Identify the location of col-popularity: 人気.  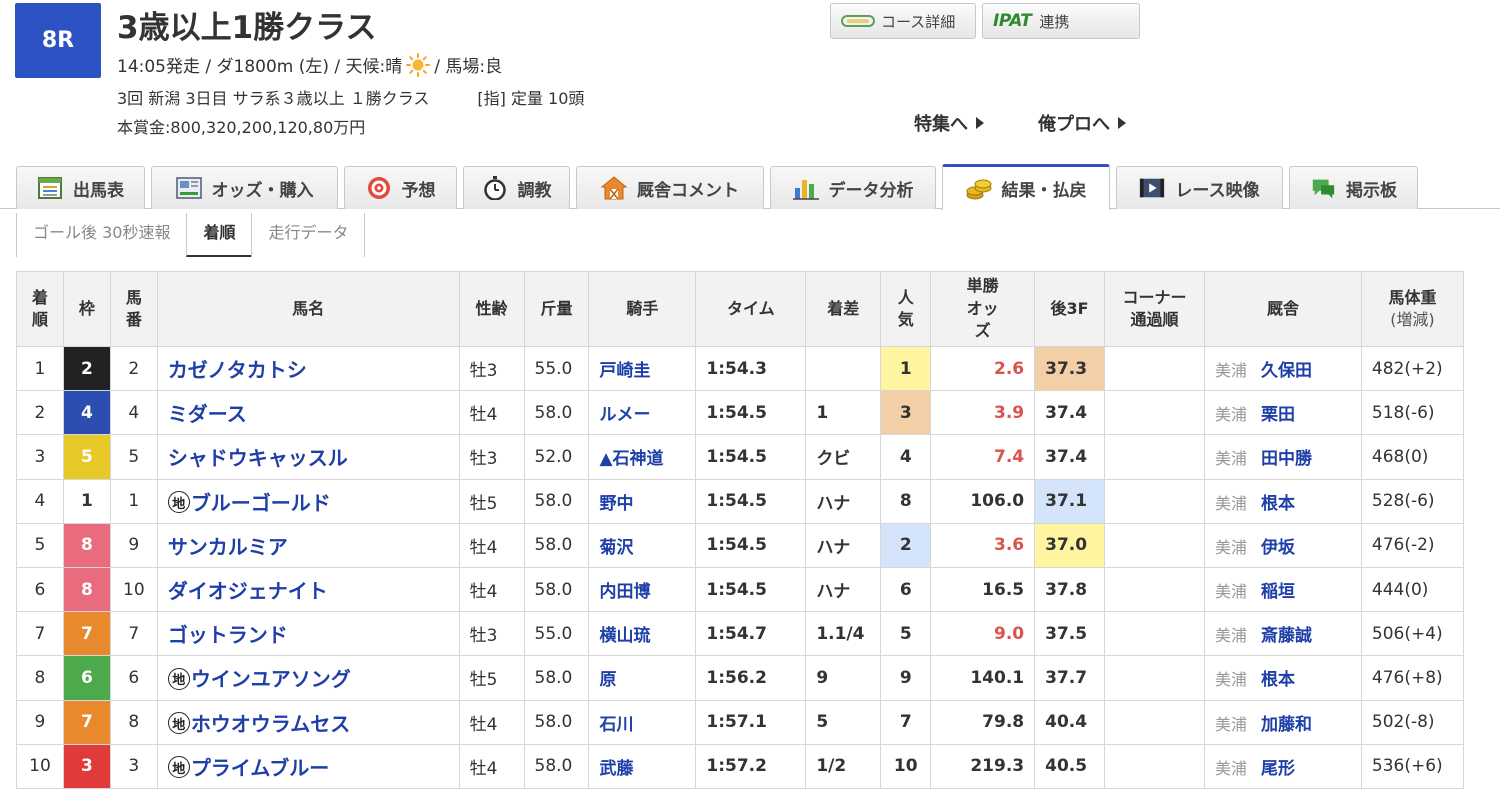
(906, 309).